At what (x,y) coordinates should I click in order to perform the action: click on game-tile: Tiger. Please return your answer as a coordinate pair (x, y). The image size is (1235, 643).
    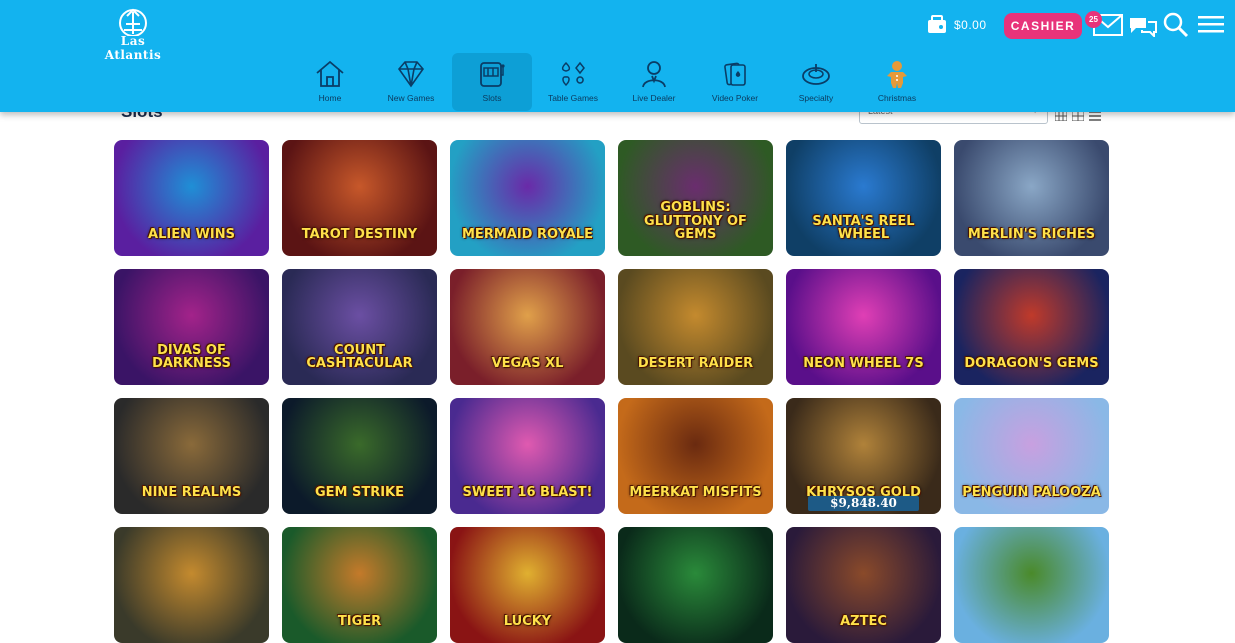
    Looking at the image, I should click on (359, 585).